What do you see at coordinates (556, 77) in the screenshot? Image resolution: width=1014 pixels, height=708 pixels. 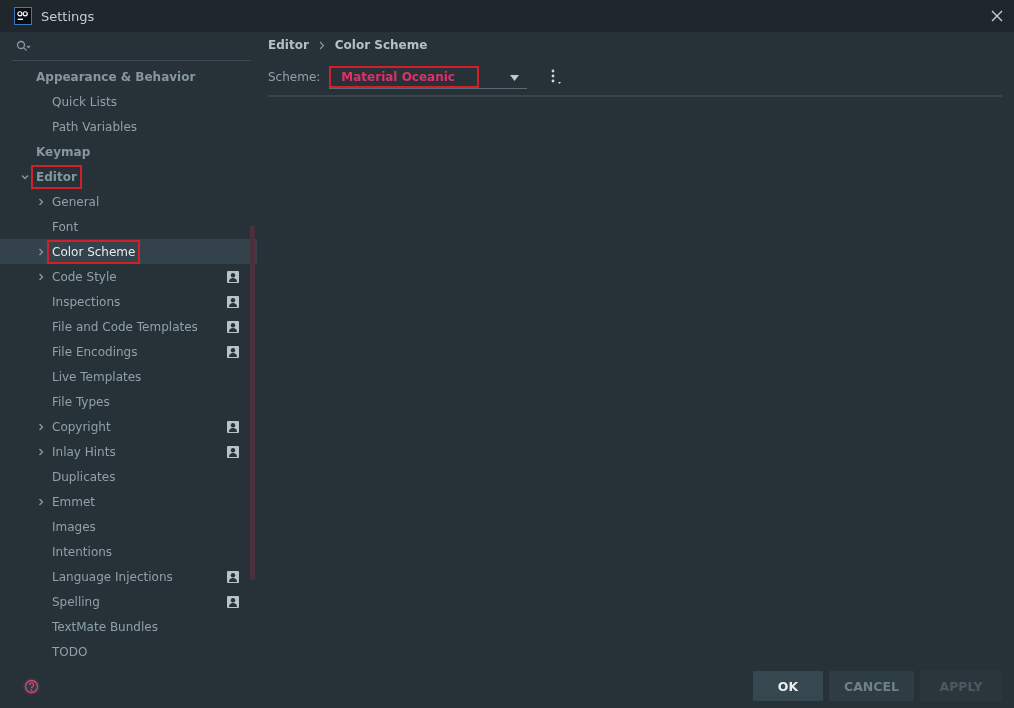 I see `more-options-icon` at bounding box center [556, 77].